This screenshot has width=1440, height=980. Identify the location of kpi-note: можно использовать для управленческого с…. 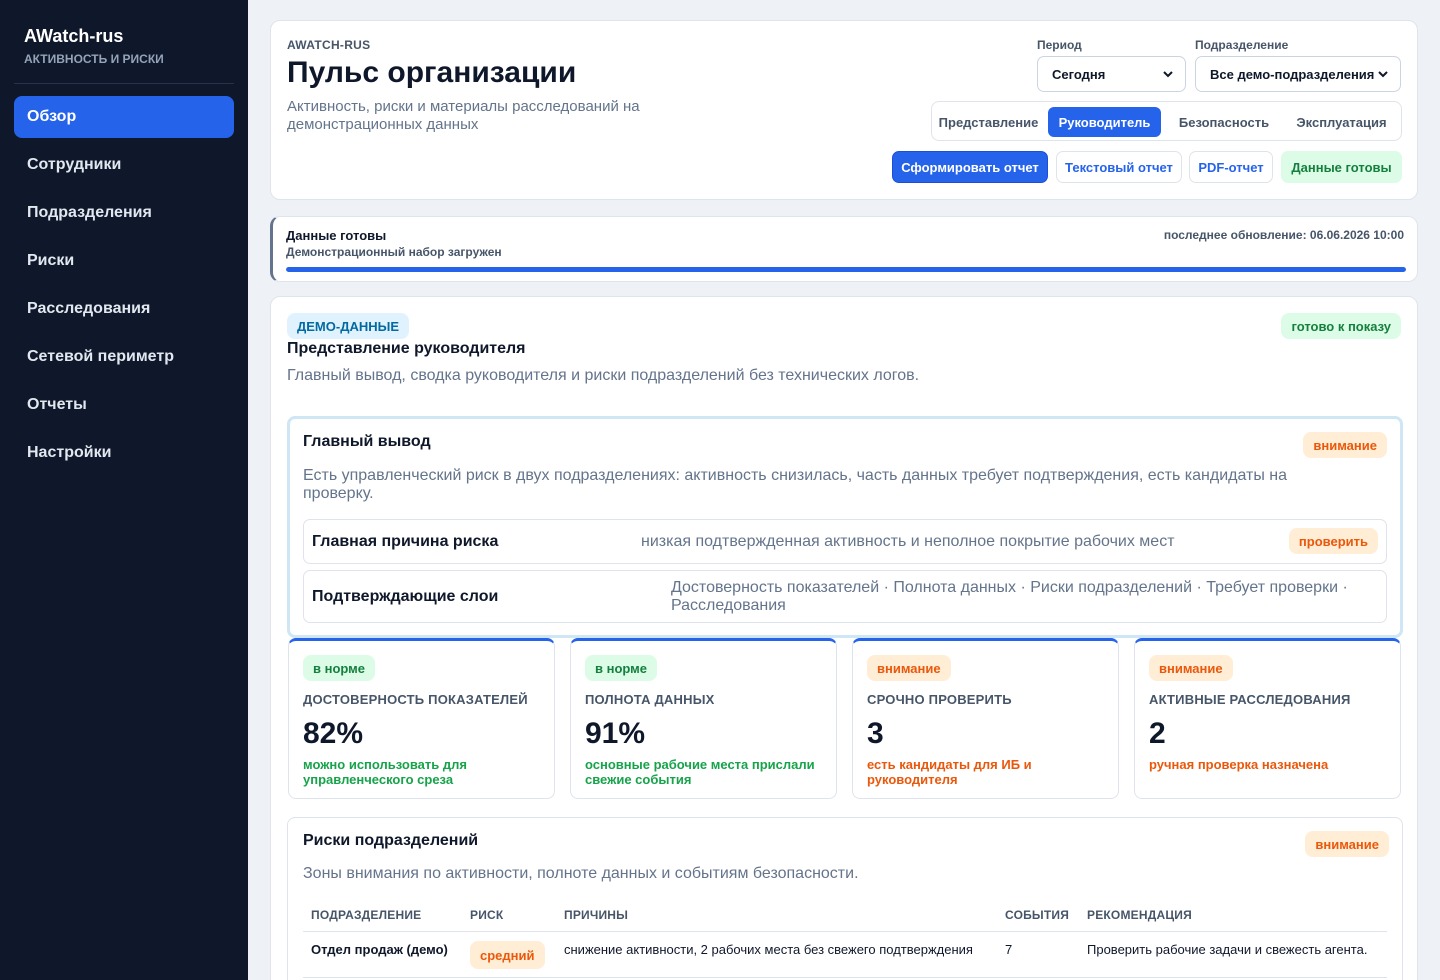
(385, 772).